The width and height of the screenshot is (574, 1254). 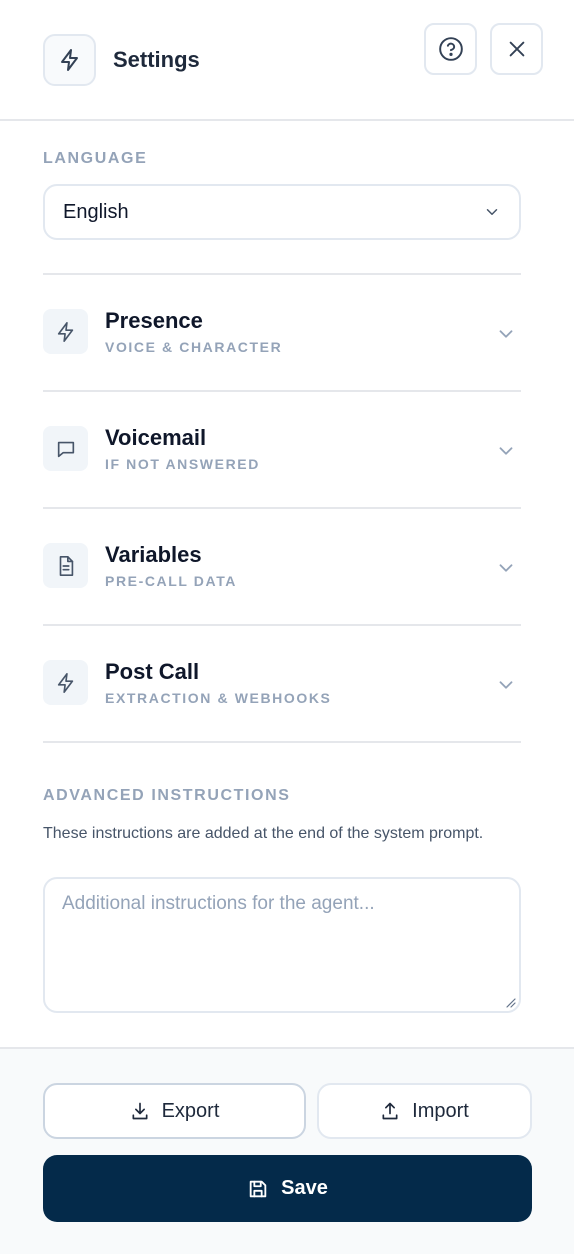 What do you see at coordinates (282, 742) in the screenshot?
I see `divider` at bounding box center [282, 742].